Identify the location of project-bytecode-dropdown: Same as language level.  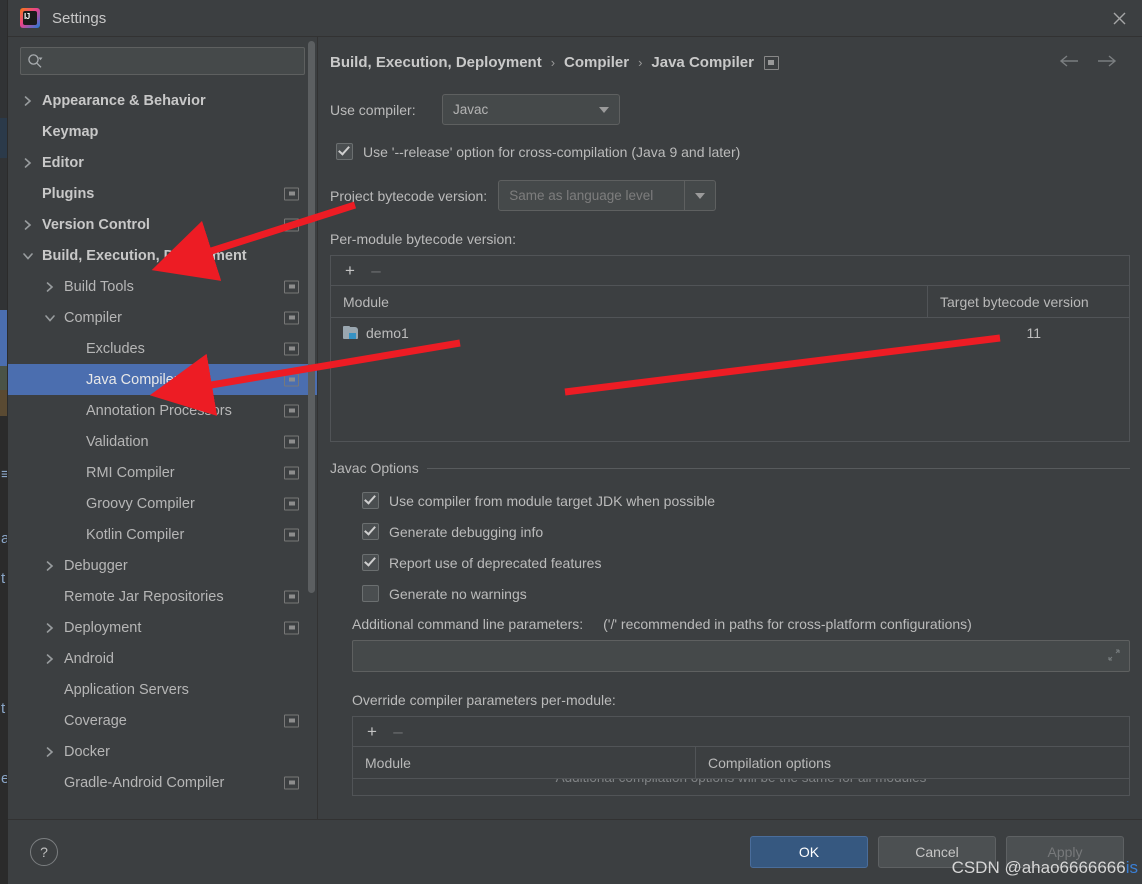
(607, 195).